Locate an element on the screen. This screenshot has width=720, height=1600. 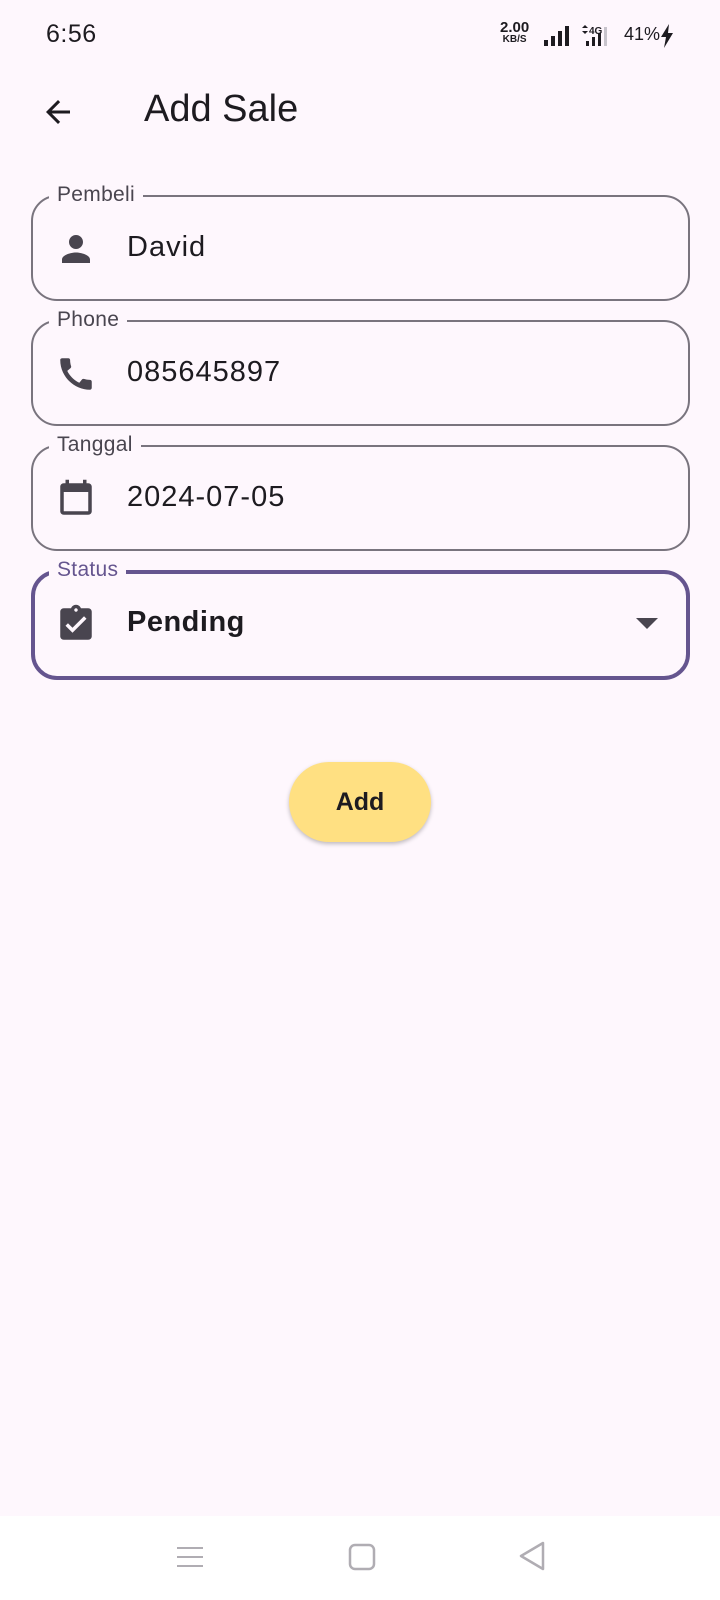
calendar-icon is located at coordinates (76, 497).